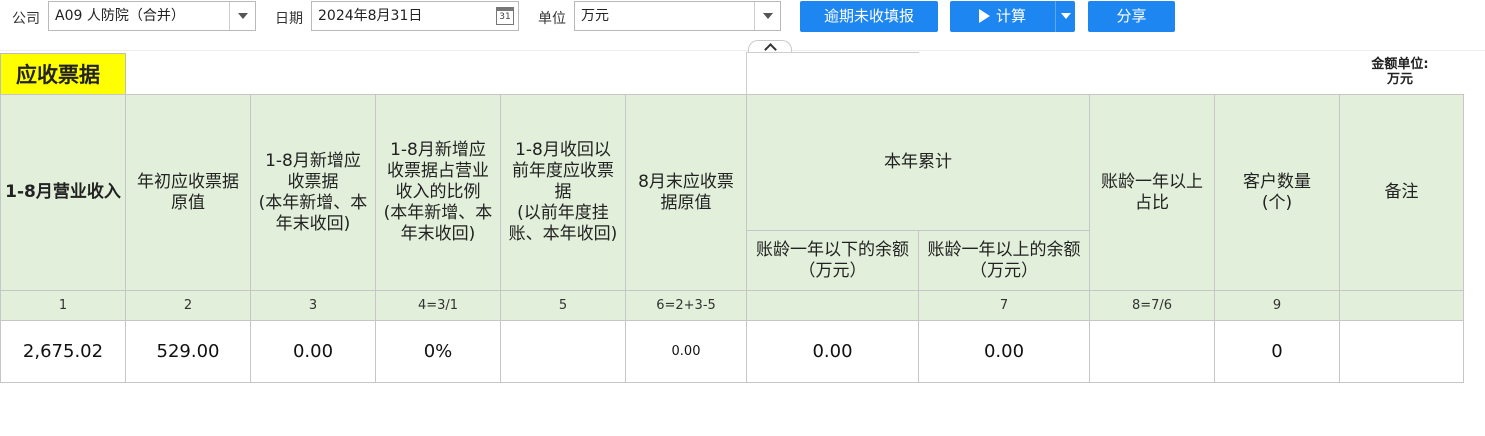 The image size is (1485, 436). What do you see at coordinates (686, 193) in the screenshot?
I see `header-closing-notes: 8月末应收票据原值` at bounding box center [686, 193].